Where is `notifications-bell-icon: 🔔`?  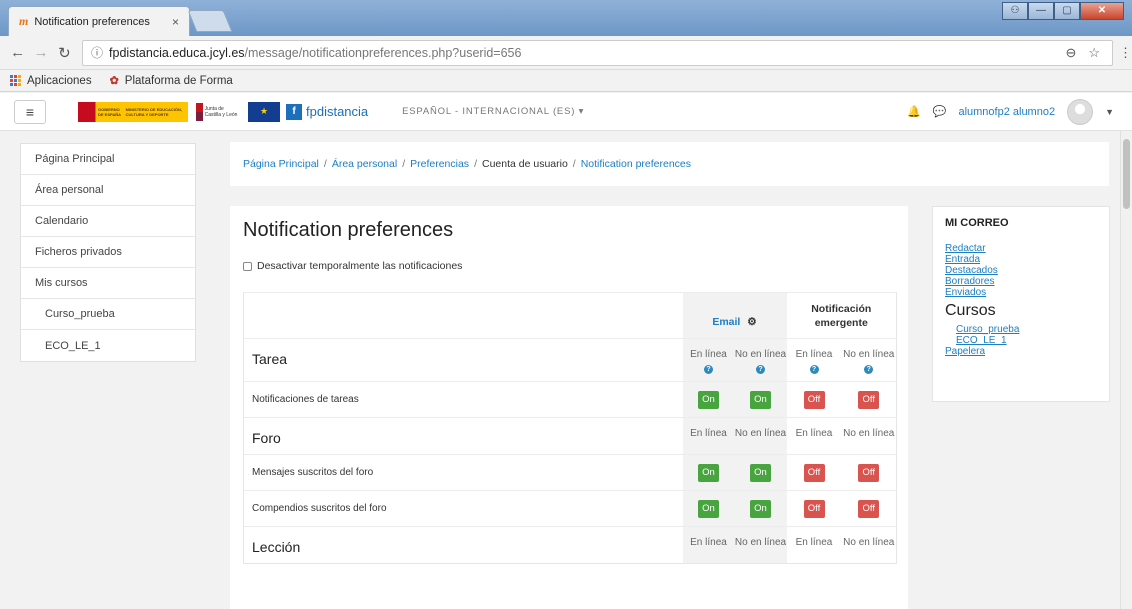
notifications-bell-icon: 🔔 is located at coordinates (914, 111).